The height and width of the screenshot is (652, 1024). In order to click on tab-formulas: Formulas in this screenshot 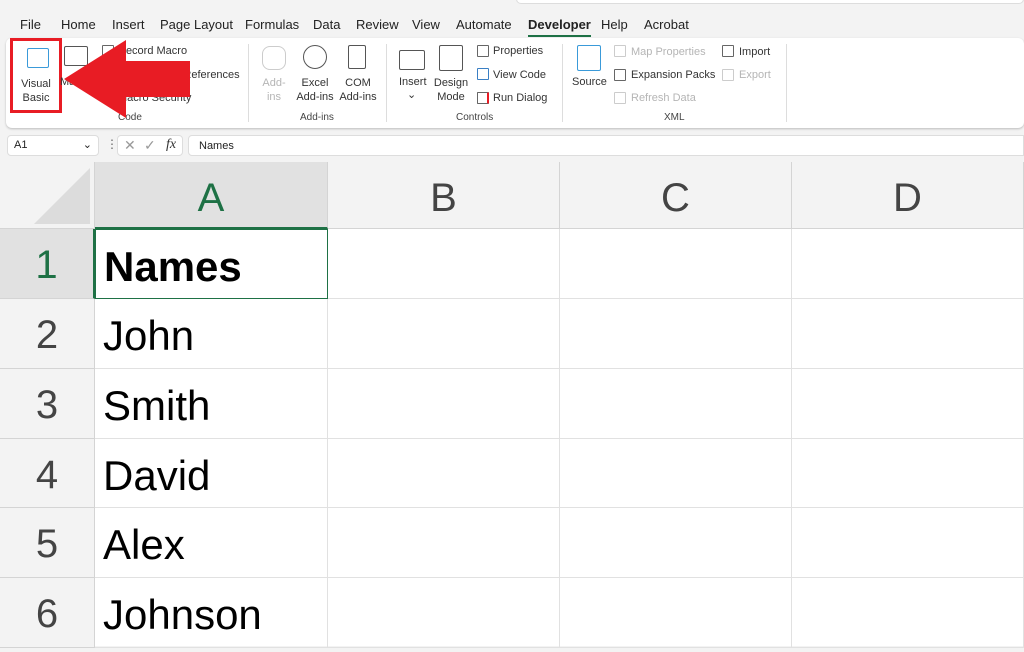, I will do `click(272, 24)`.